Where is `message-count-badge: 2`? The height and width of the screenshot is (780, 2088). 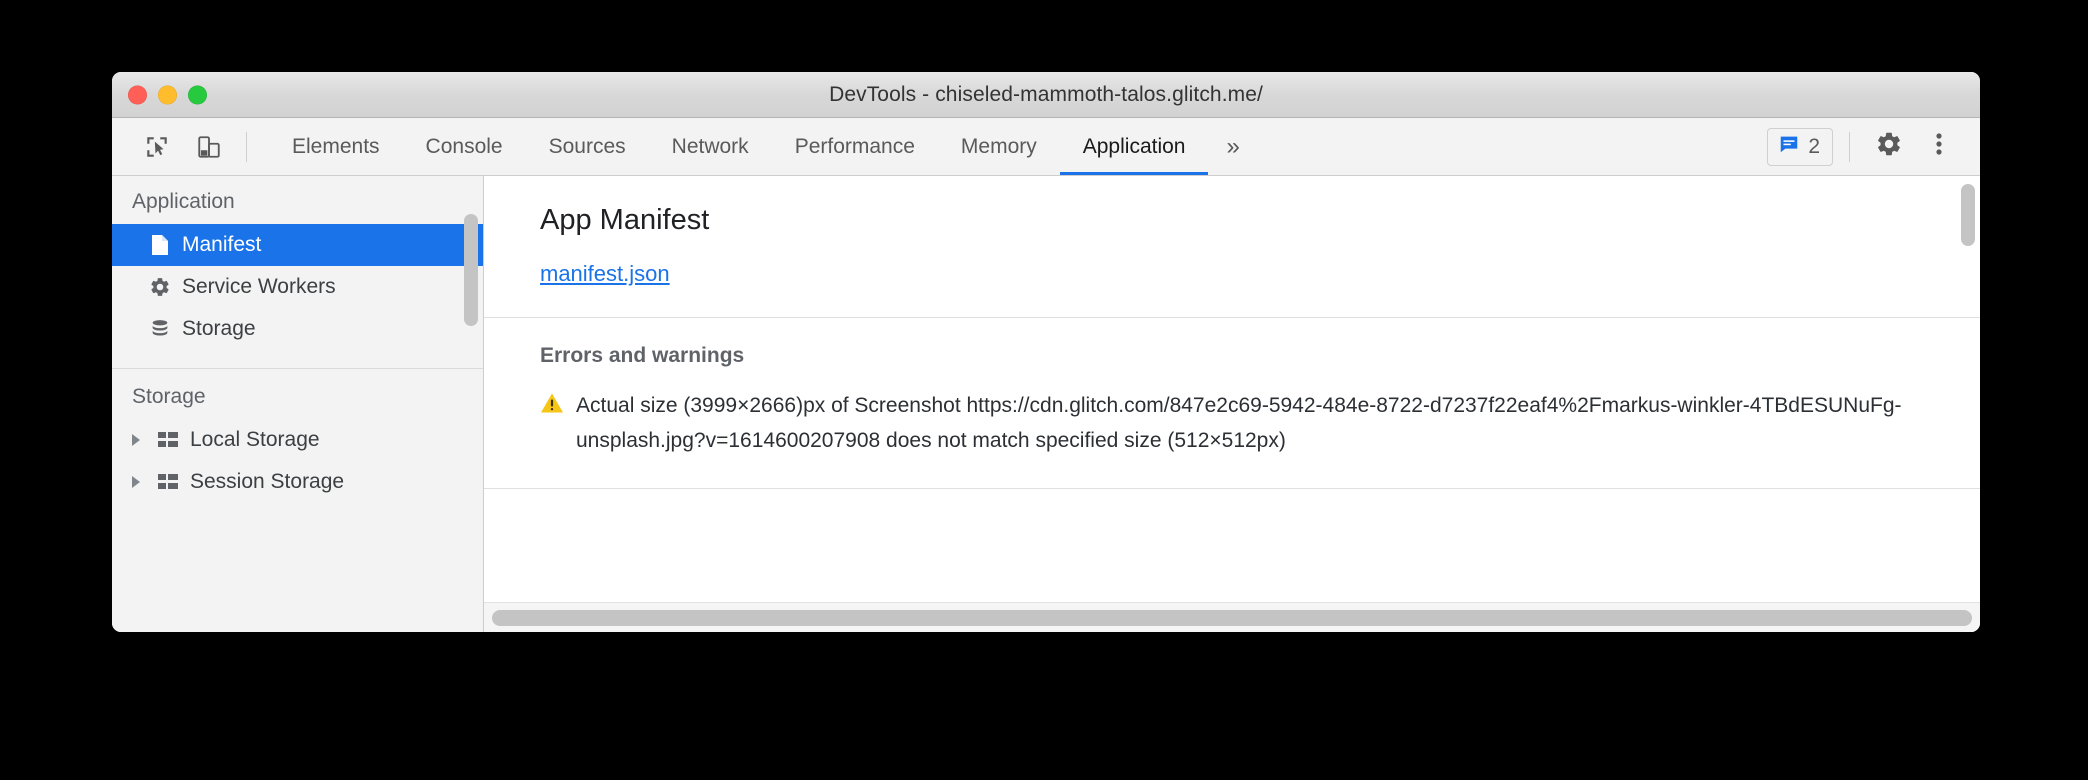
message-count-badge: 2 is located at coordinates (1800, 146).